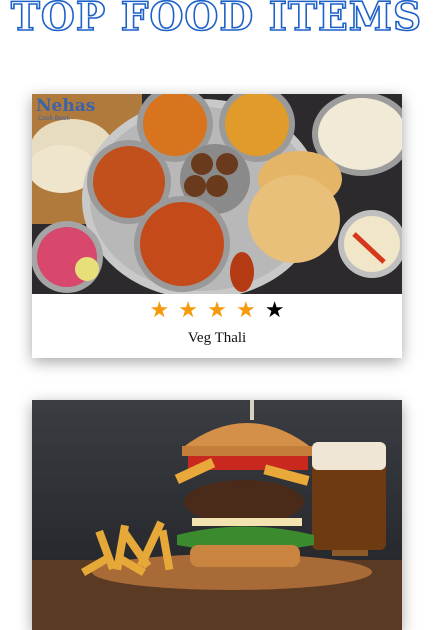  What do you see at coordinates (217, 338) in the screenshot?
I see `food-item-name: Veg Thali` at bounding box center [217, 338].